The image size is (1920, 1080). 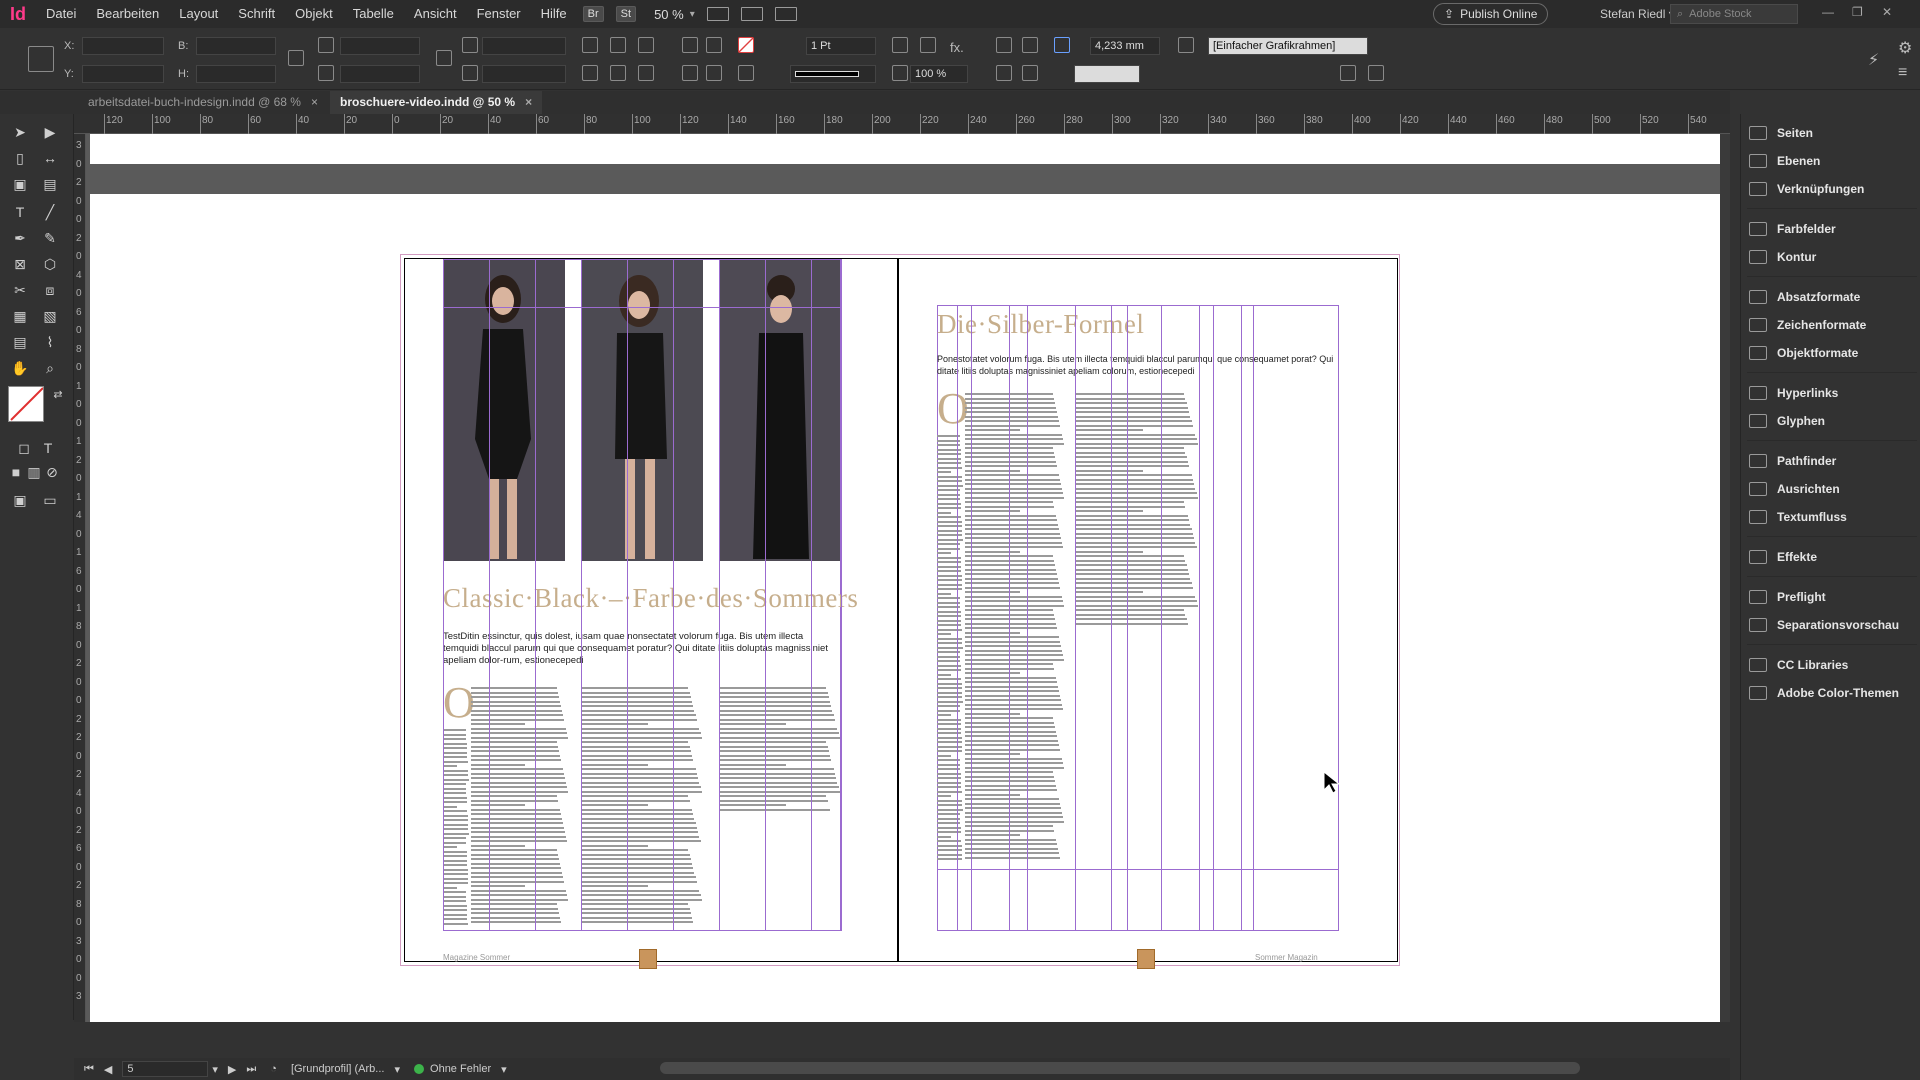 I want to click on settings-gear-icon: ⚙, so click(x=1906, y=47).